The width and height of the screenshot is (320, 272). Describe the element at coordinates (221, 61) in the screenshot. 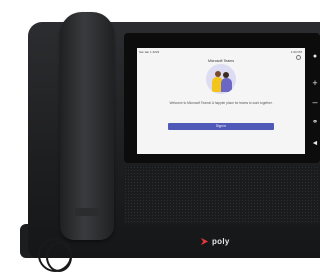

I see `app-title: Microsoft Teams` at that location.